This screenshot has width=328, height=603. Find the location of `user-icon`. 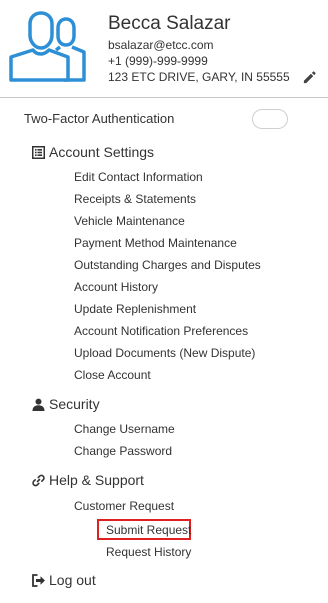

user-icon is located at coordinates (38, 404).